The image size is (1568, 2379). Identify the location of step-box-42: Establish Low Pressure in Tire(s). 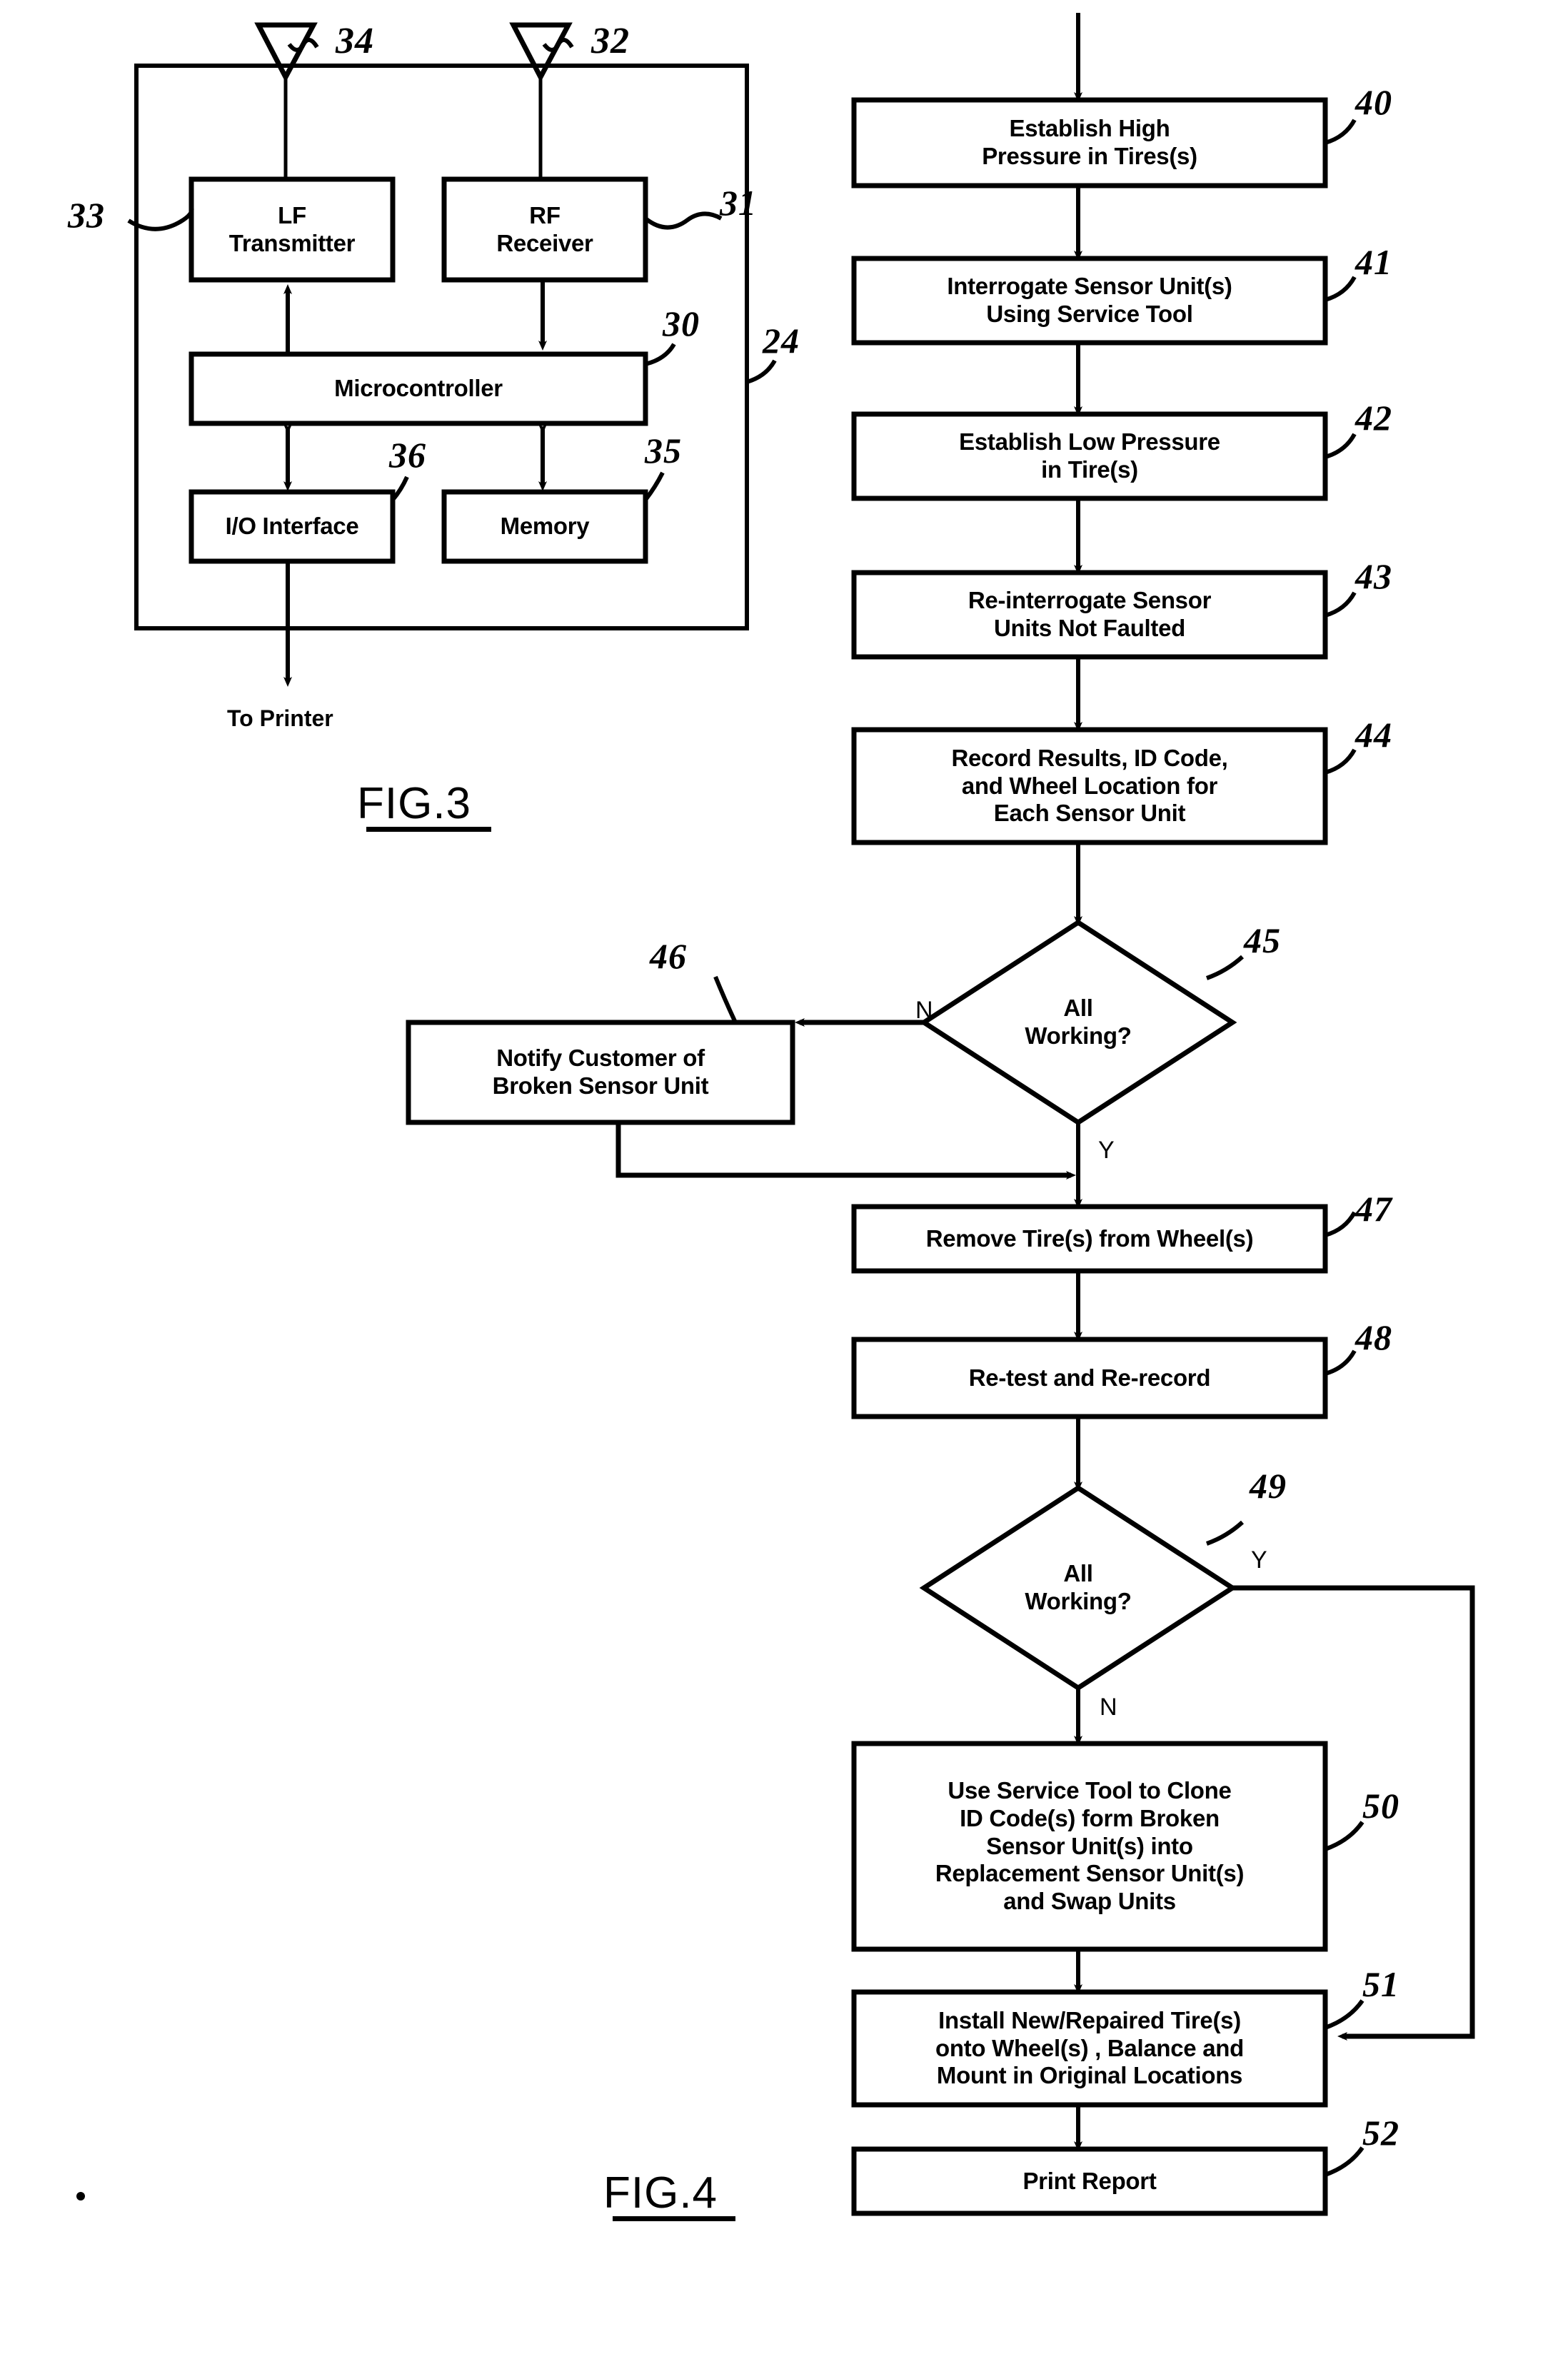
(1089, 455).